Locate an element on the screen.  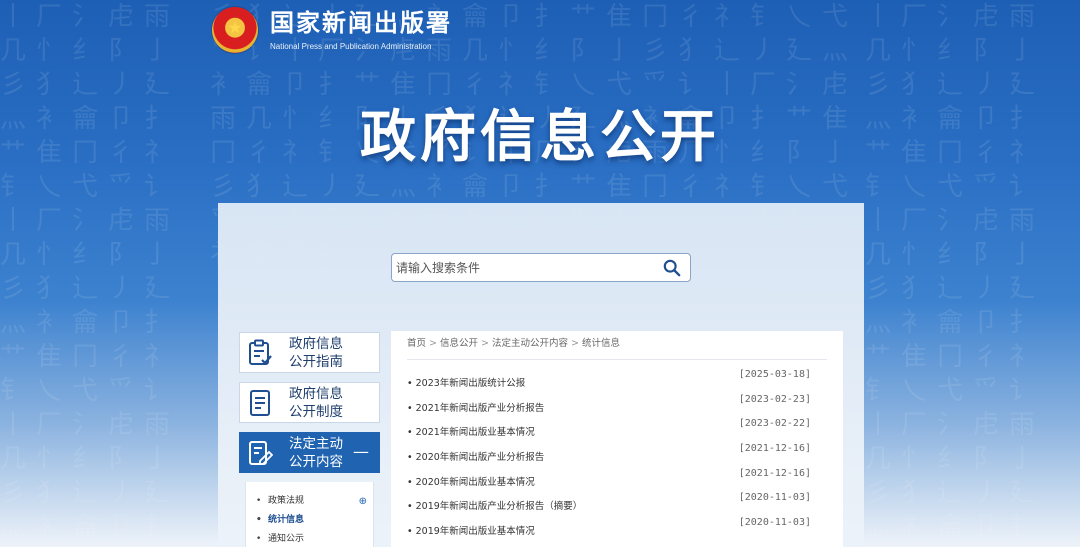
sidebar-item-label: 法定主动 is located at coordinates (316, 443).